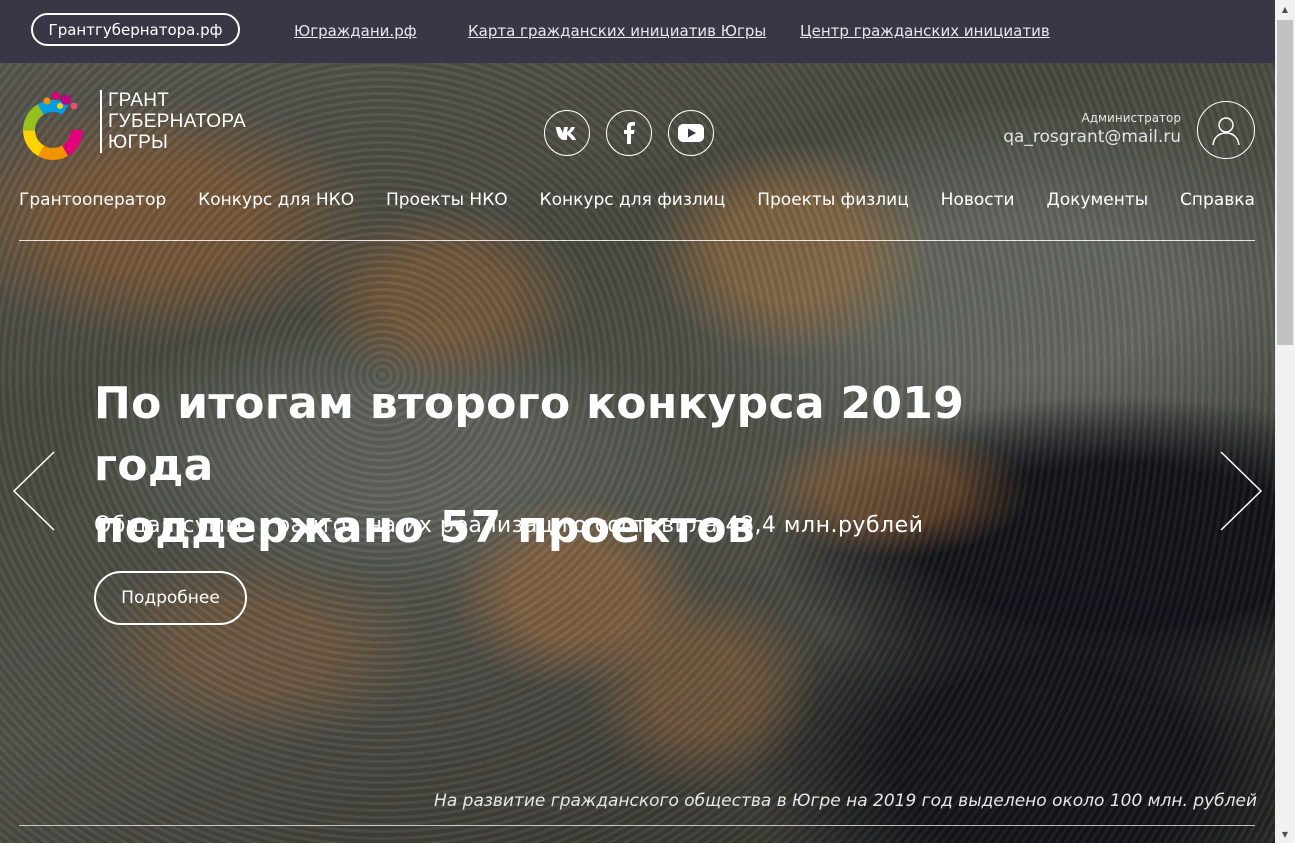 This screenshot has height=843, width=1295. Describe the element at coordinates (637, 240) in the screenshot. I see `nav-divider` at that location.